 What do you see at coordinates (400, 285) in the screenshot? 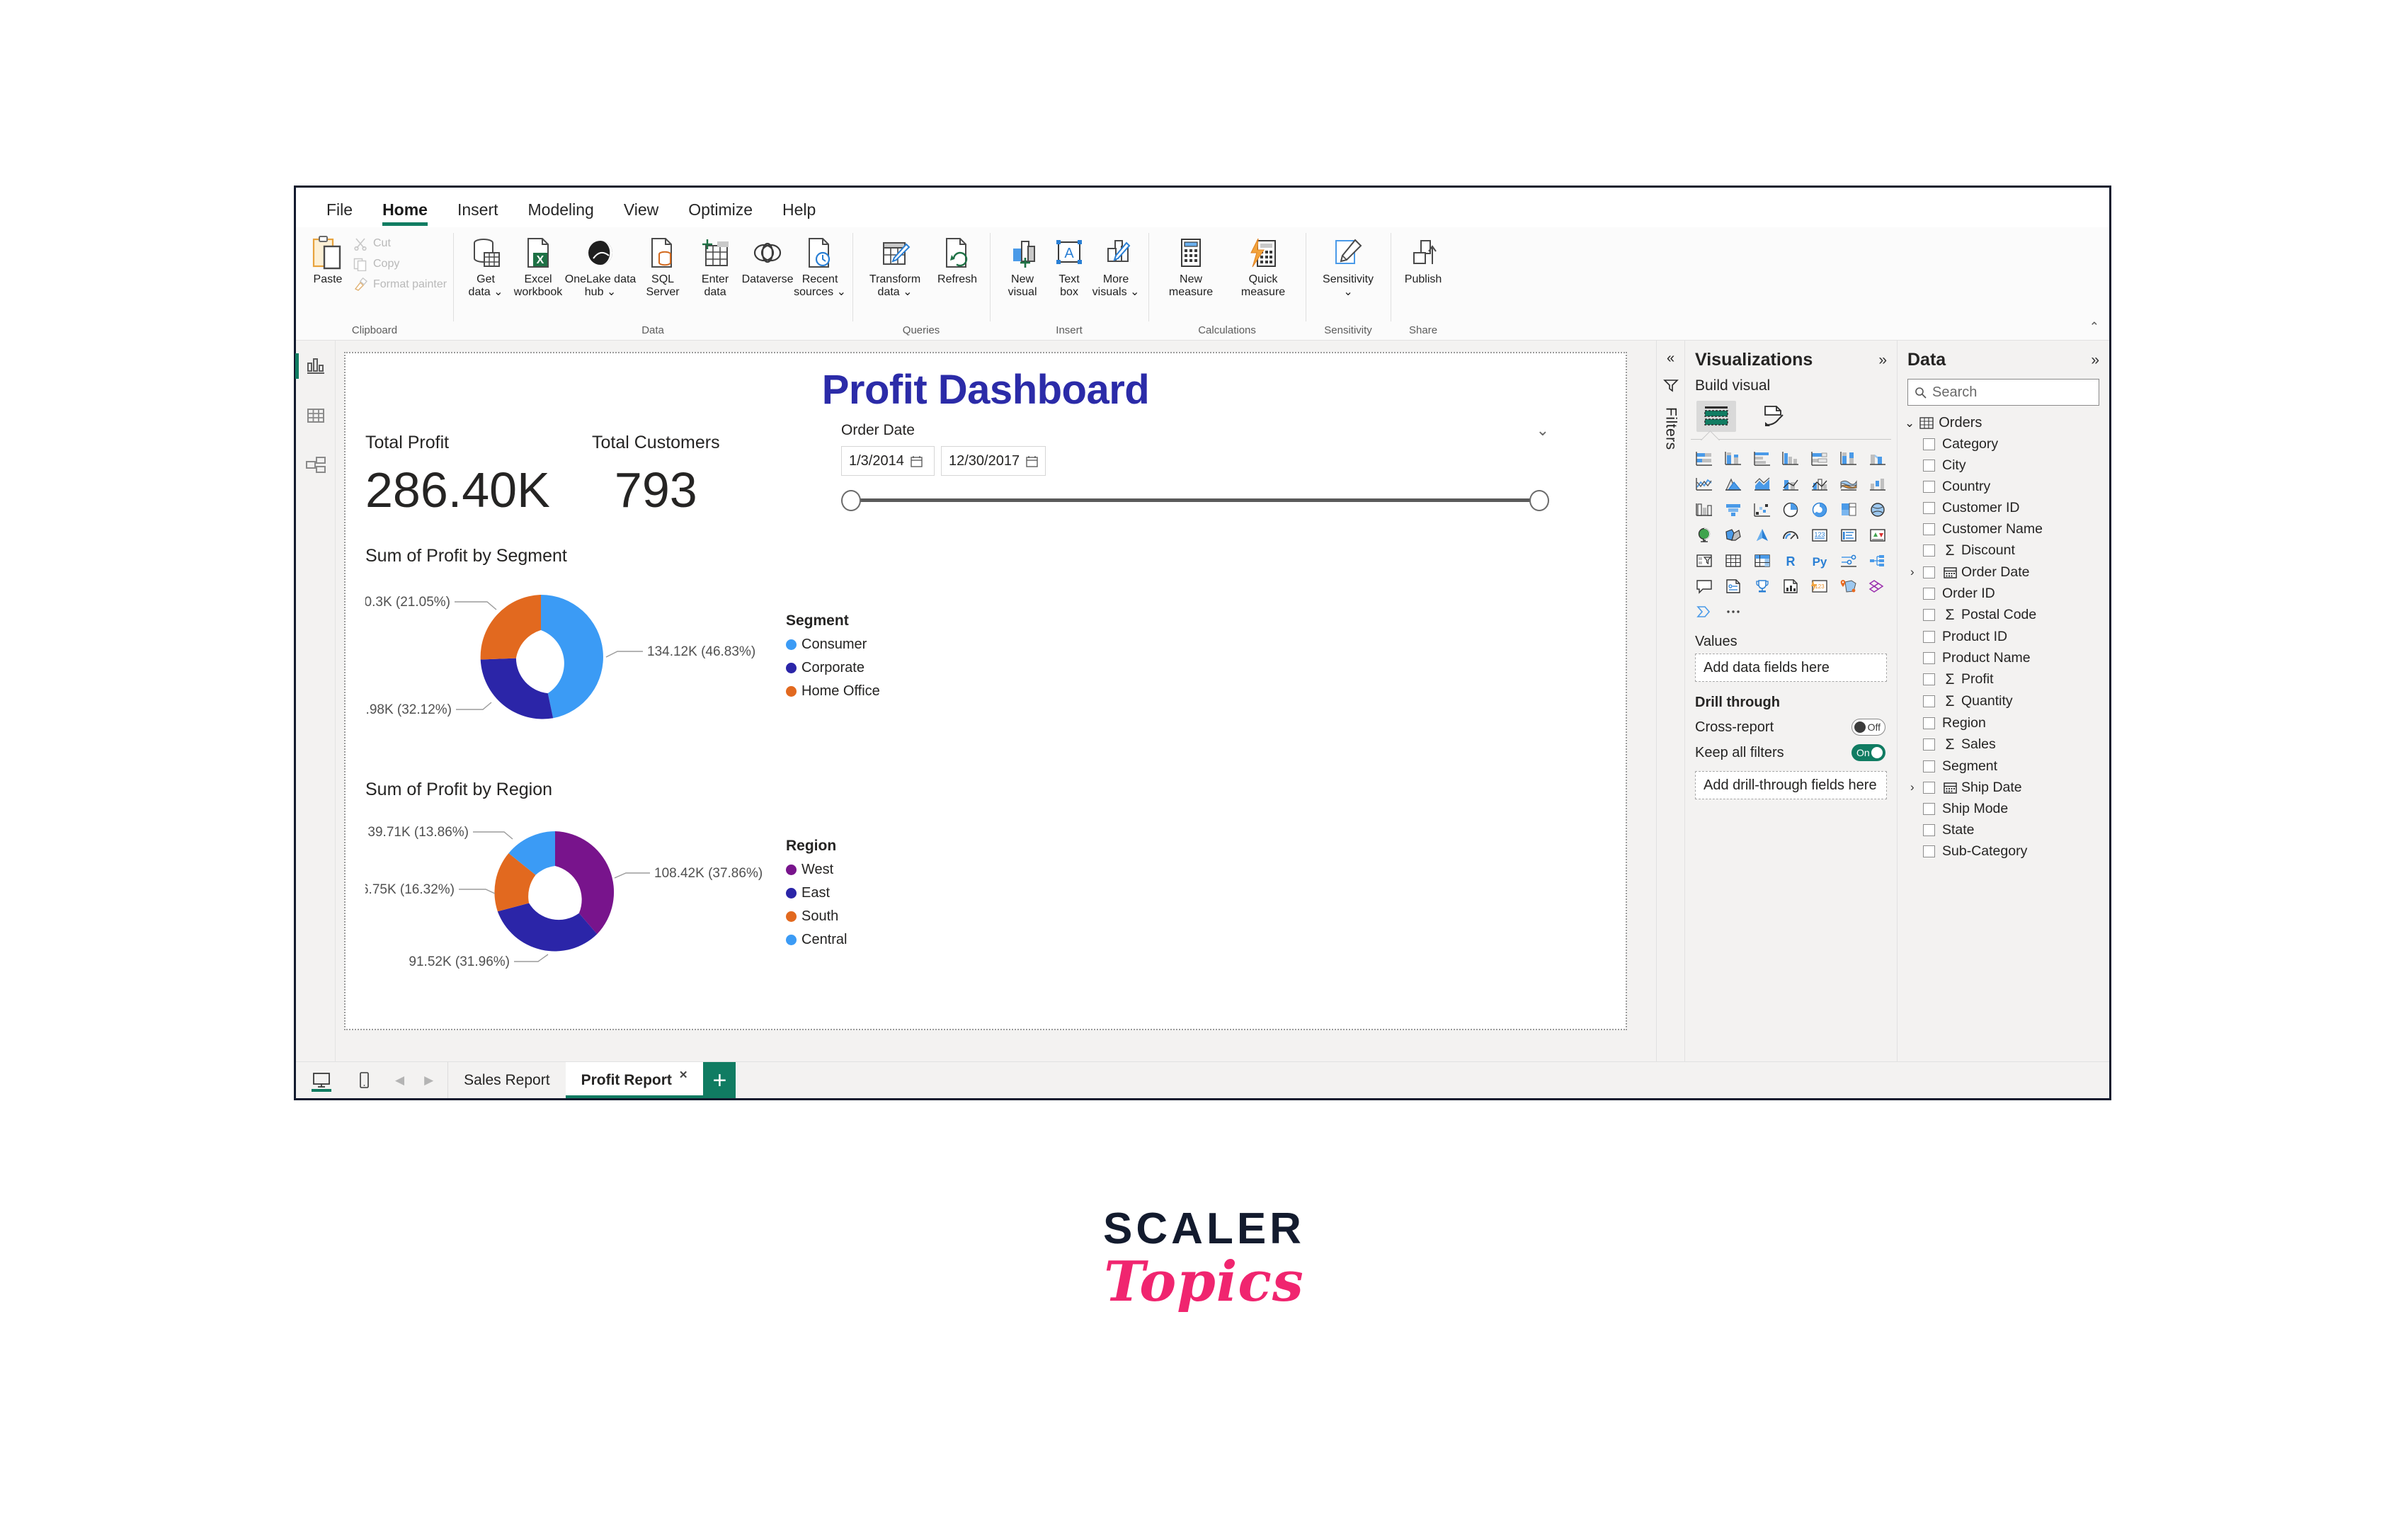
I see `format-painter-button: Format painter` at bounding box center [400, 285].